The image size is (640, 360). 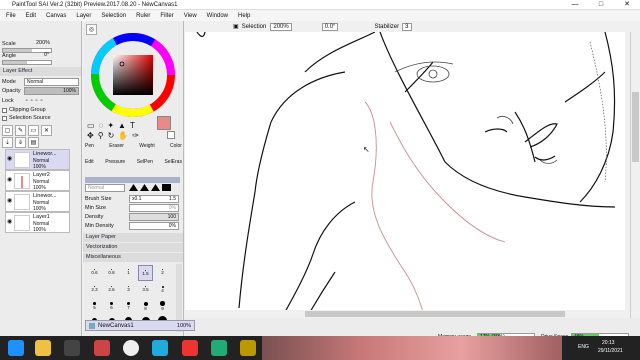 I want to click on secondary-color-swatch, so click(x=171, y=135).